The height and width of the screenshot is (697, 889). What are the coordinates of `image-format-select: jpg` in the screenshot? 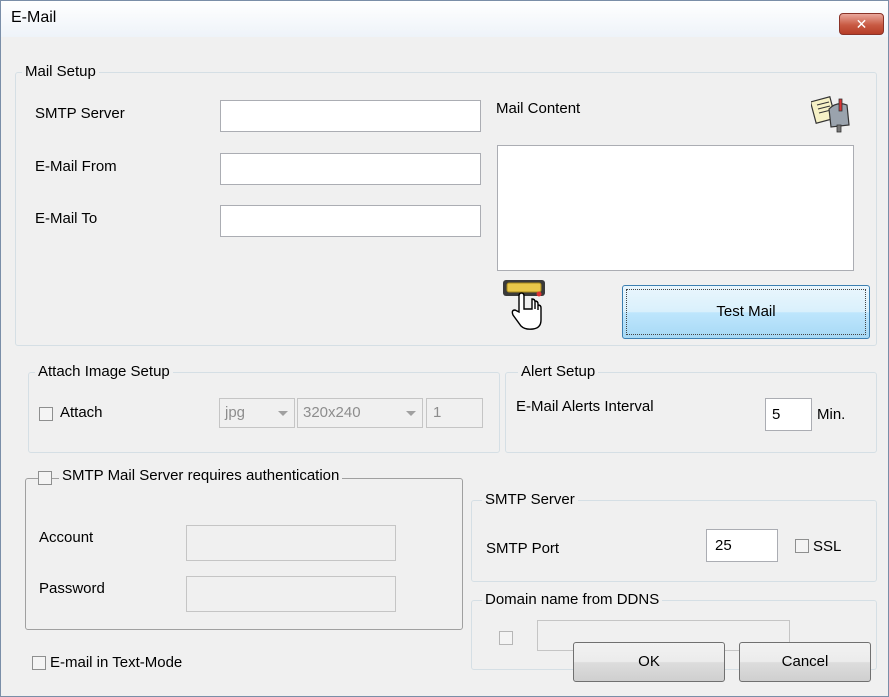 It's located at (257, 413).